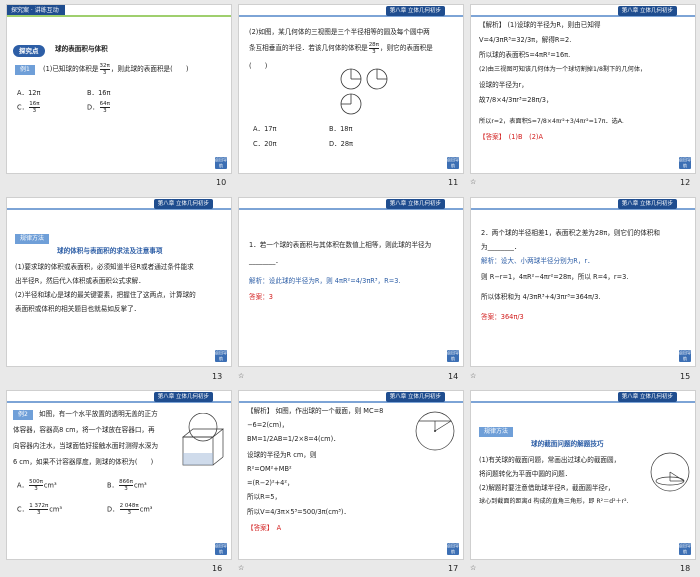 This screenshot has height=577, width=700. What do you see at coordinates (555, 277) in the screenshot?
I see `analysis-line-2: 则 R−r=1，4πR²−4πr²=28π，所以 R=4，r=3.` at bounding box center [555, 277].